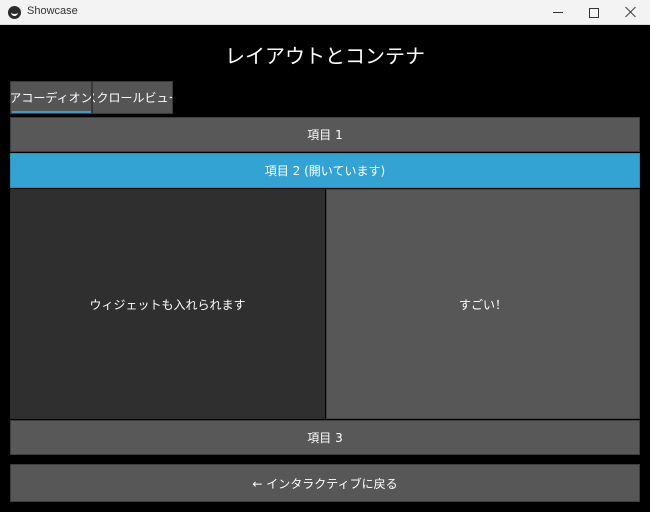 Image resolution: width=650 pixels, height=512 pixels. Describe the element at coordinates (14, 12) in the screenshot. I see `kivy-logo-icon` at that location.